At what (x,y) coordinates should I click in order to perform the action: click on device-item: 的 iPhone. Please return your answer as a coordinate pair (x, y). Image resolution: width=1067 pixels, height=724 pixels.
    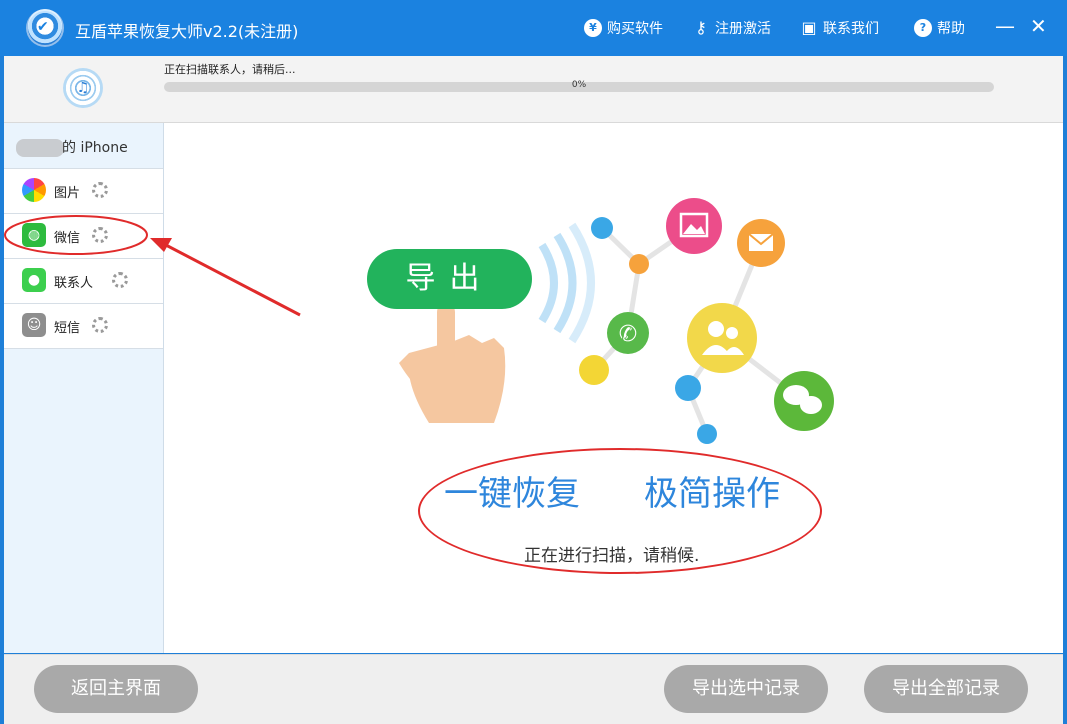
    Looking at the image, I should click on (83, 146).